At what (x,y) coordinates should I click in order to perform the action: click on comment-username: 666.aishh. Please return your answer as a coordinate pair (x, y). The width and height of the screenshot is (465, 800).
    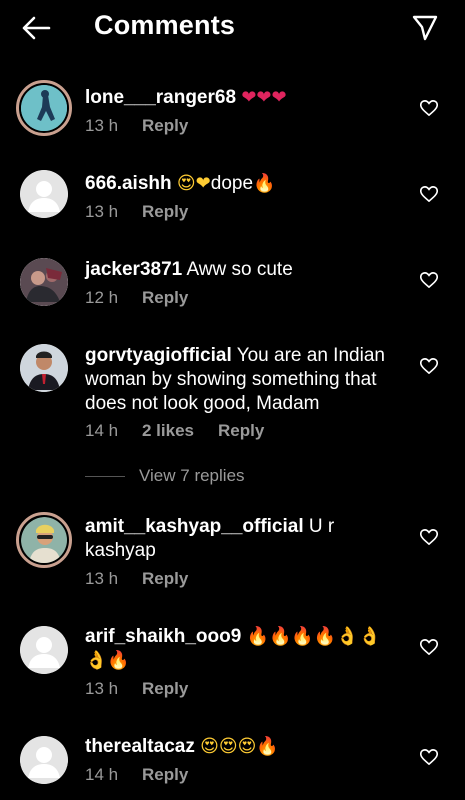
    Looking at the image, I should click on (128, 183).